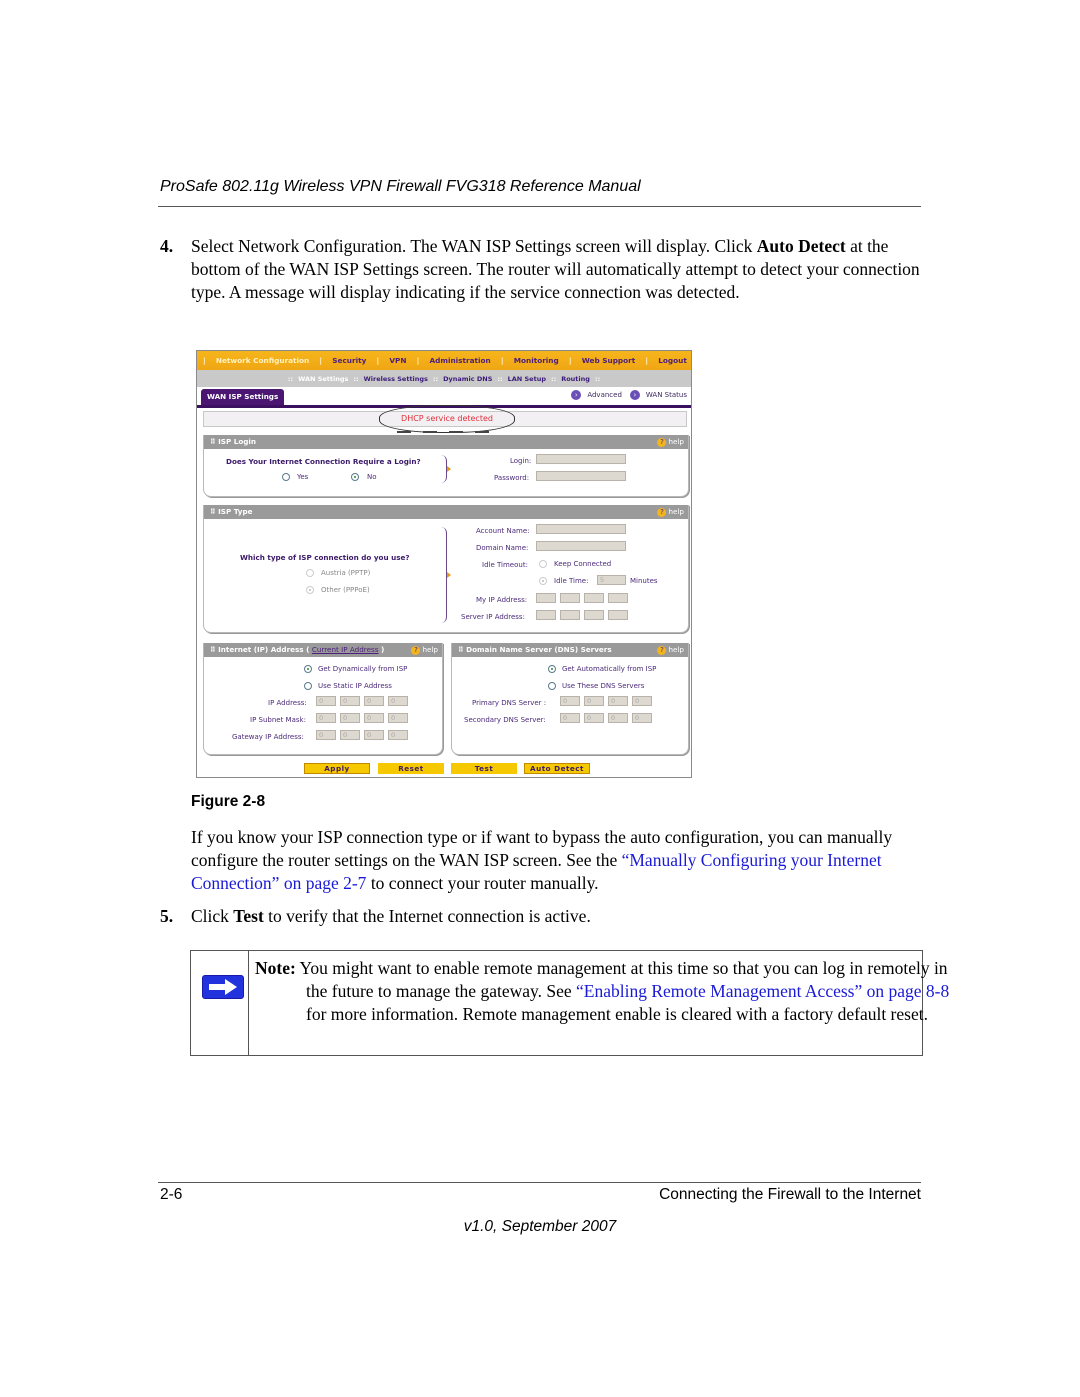 The width and height of the screenshot is (1080, 1397). I want to click on login-yes-label: Yes, so click(303, 477).